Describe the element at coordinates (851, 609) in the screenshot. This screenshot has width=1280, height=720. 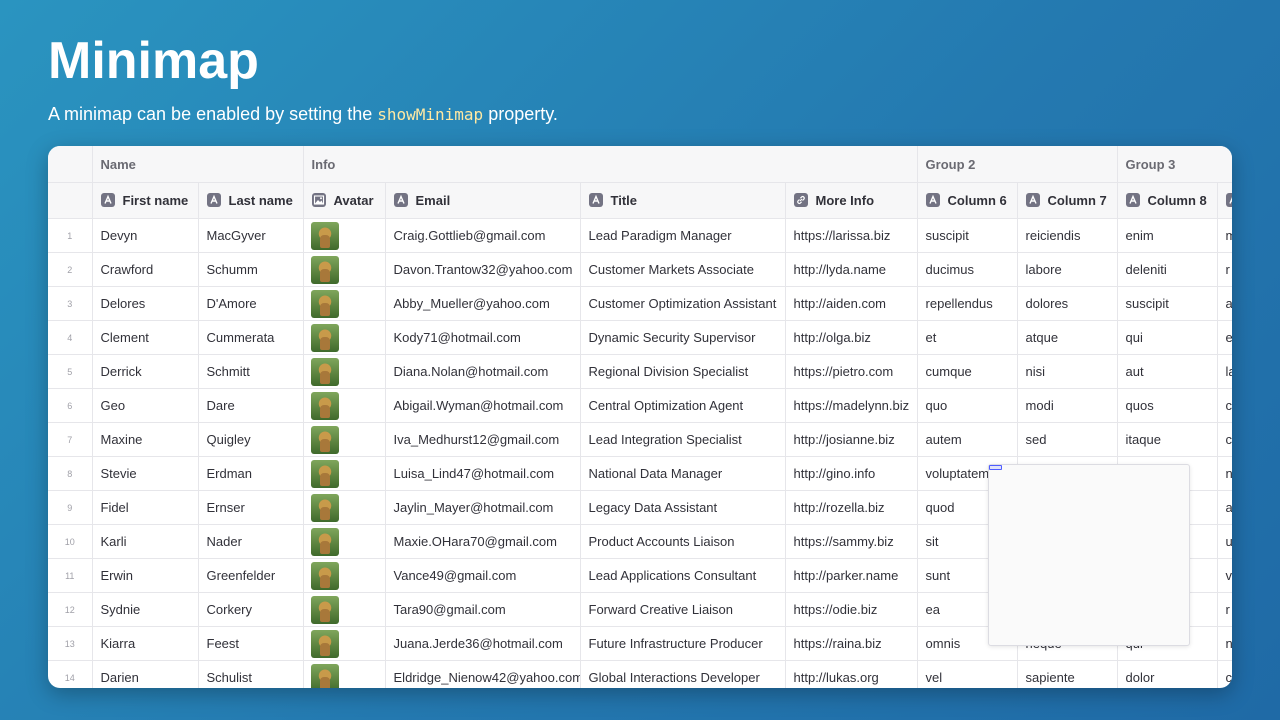
I see `cell-more-info: https://odie.biz` at that location.